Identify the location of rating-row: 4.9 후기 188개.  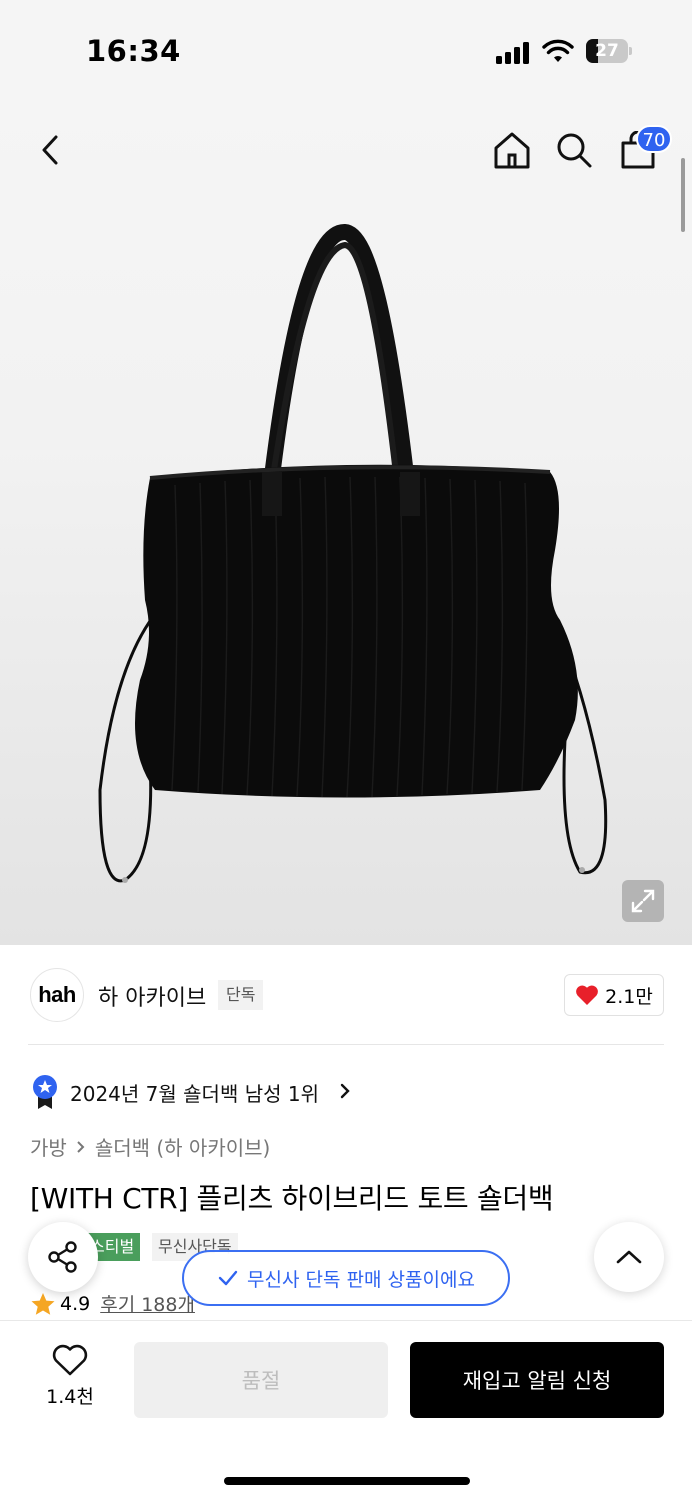
(112, 1303).